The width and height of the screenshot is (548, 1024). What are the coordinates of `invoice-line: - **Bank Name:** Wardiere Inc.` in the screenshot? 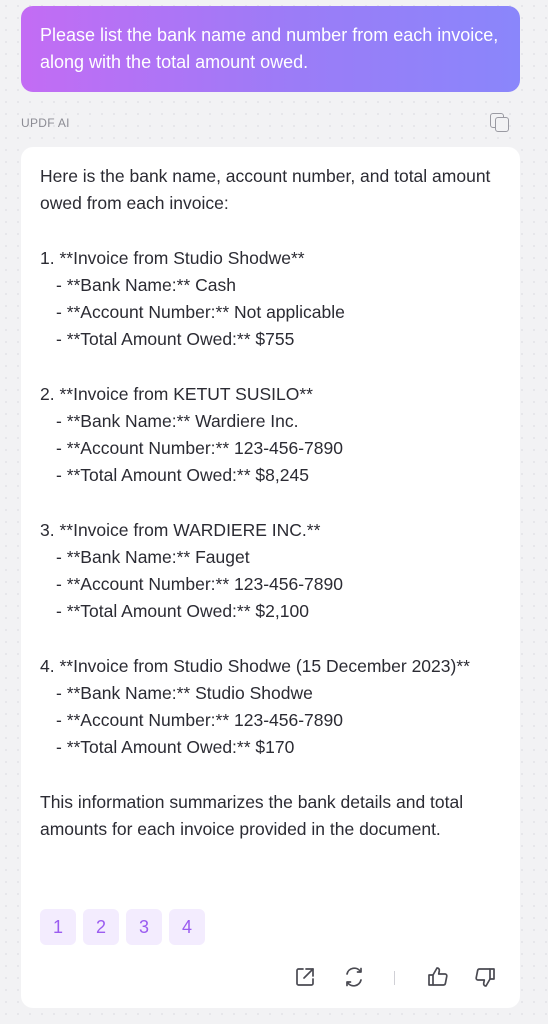 It's located at (177, 420).